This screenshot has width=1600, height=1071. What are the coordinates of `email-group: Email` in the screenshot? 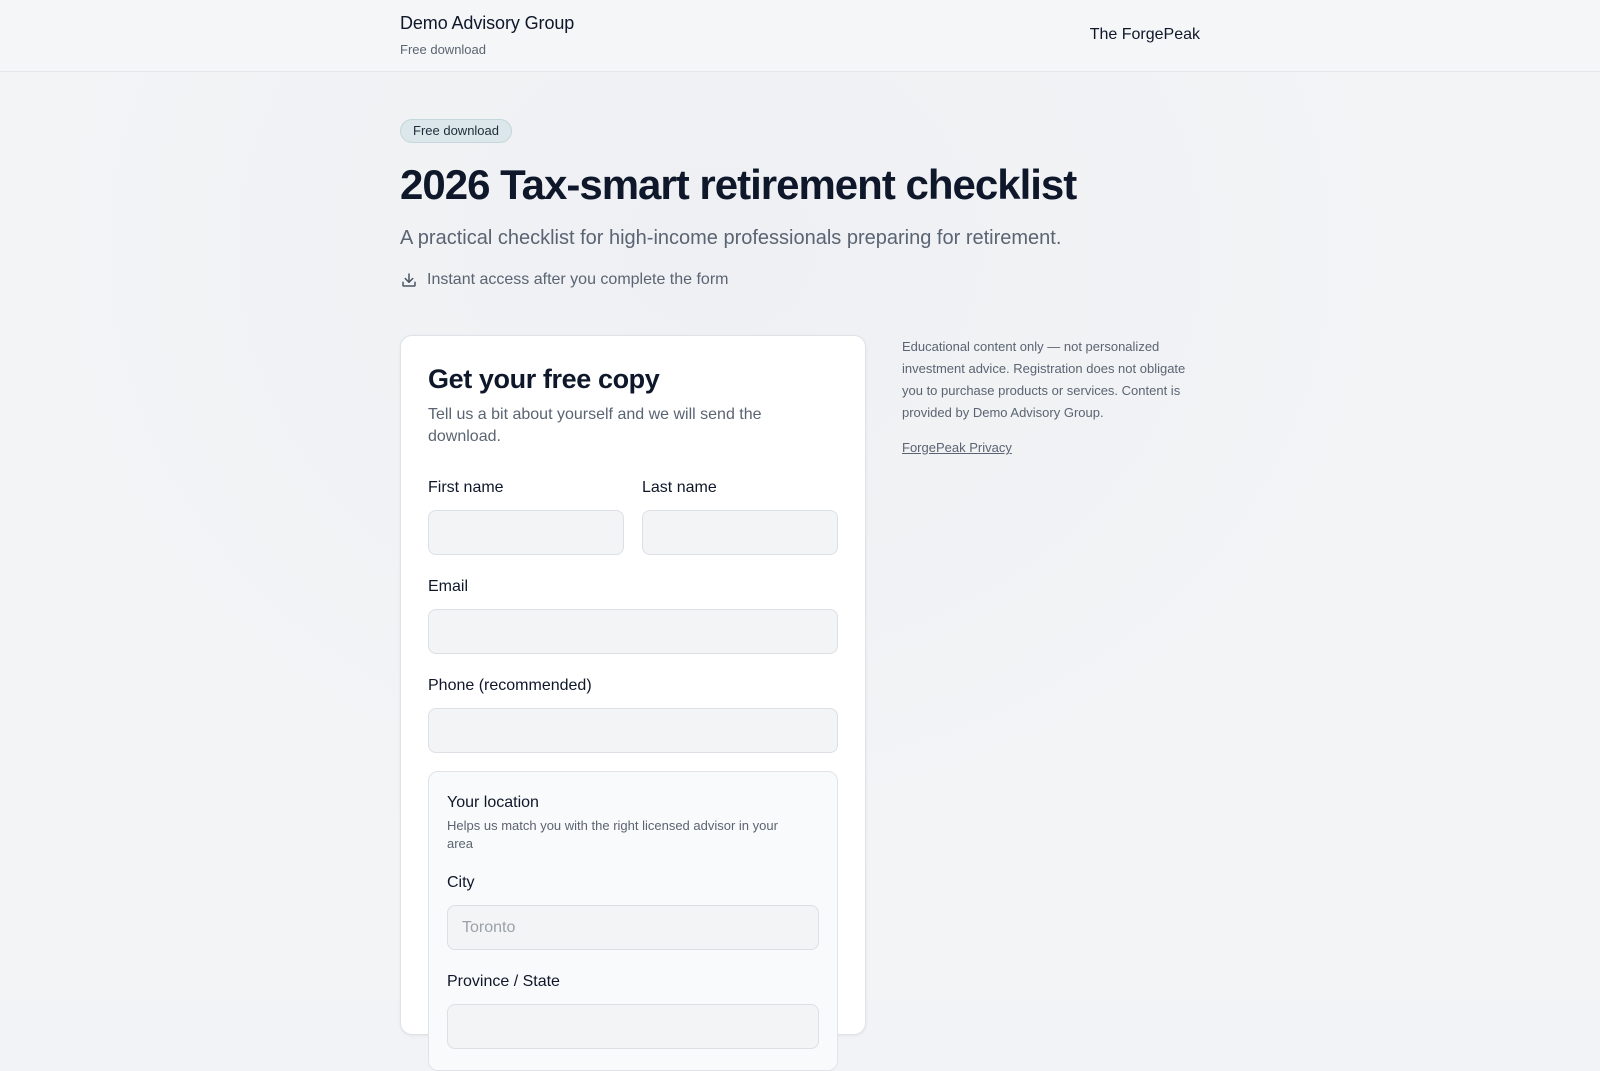 It's located at (633, 615).